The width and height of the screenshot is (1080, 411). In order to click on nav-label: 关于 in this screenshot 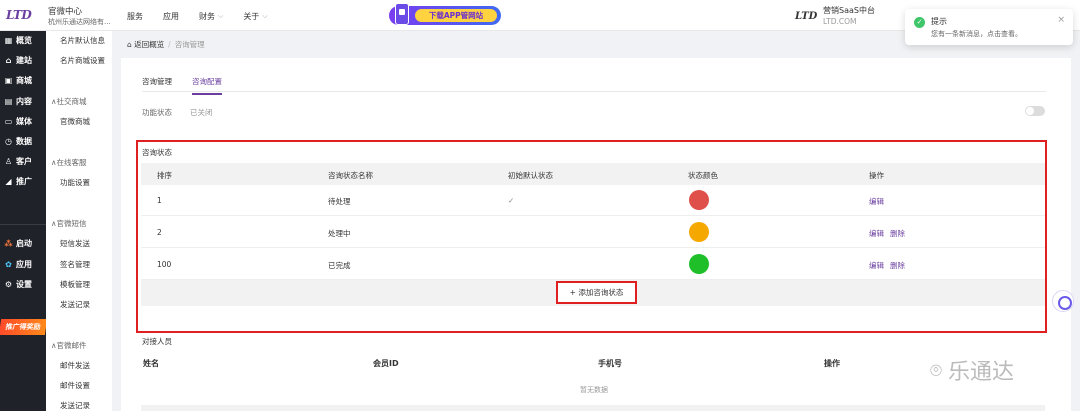, I will do `click(251, 16)`.